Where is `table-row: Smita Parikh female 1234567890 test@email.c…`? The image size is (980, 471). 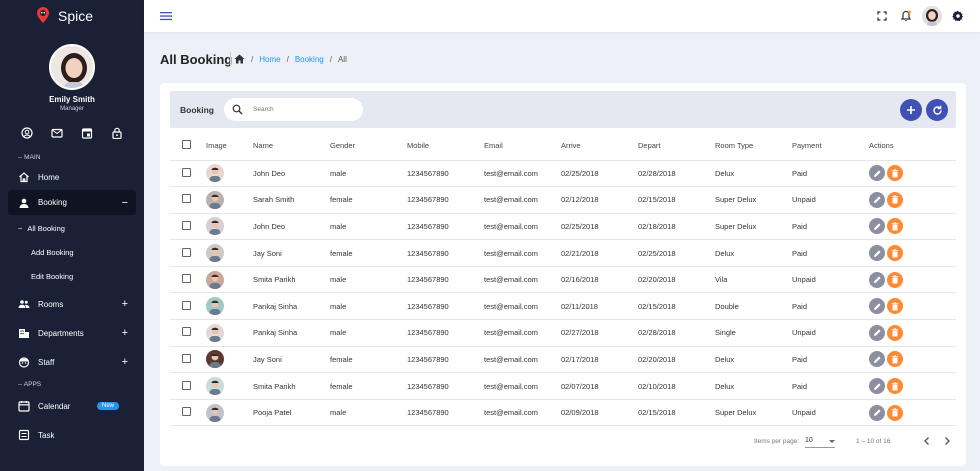 table-row: Smita Parikh female 1234567890 test@email.c… is located at coordinates (563, 386).